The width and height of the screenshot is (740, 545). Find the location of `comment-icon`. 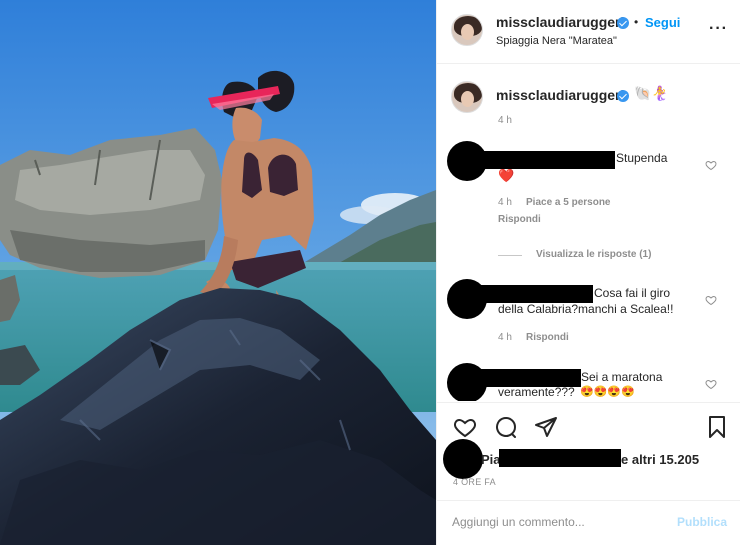

comment-icon is located at coordinates (506, 427).